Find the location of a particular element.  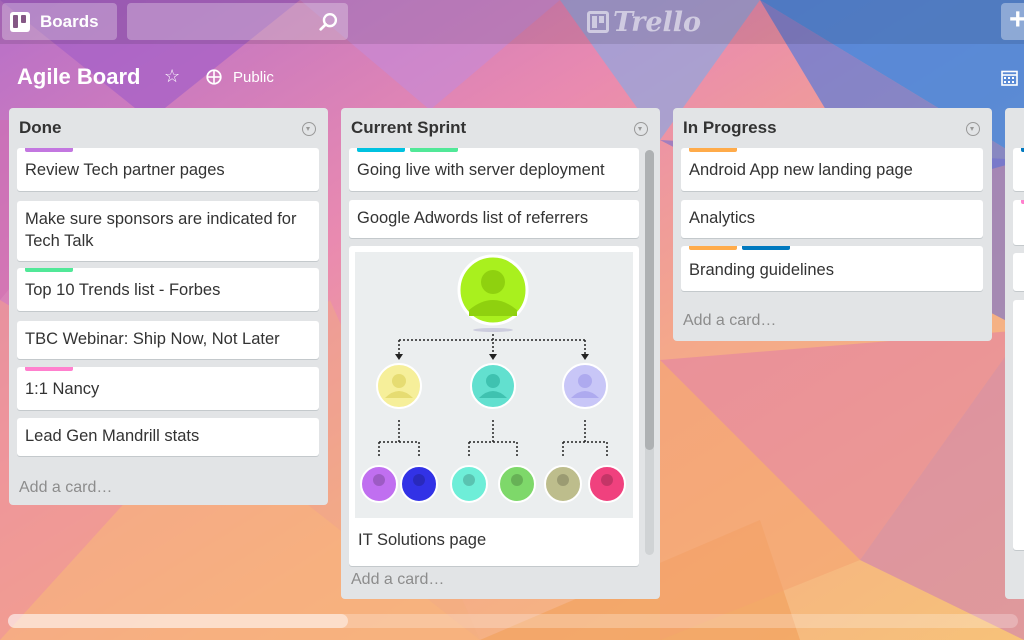

add-button: + is located at coordinates (1012, 21).